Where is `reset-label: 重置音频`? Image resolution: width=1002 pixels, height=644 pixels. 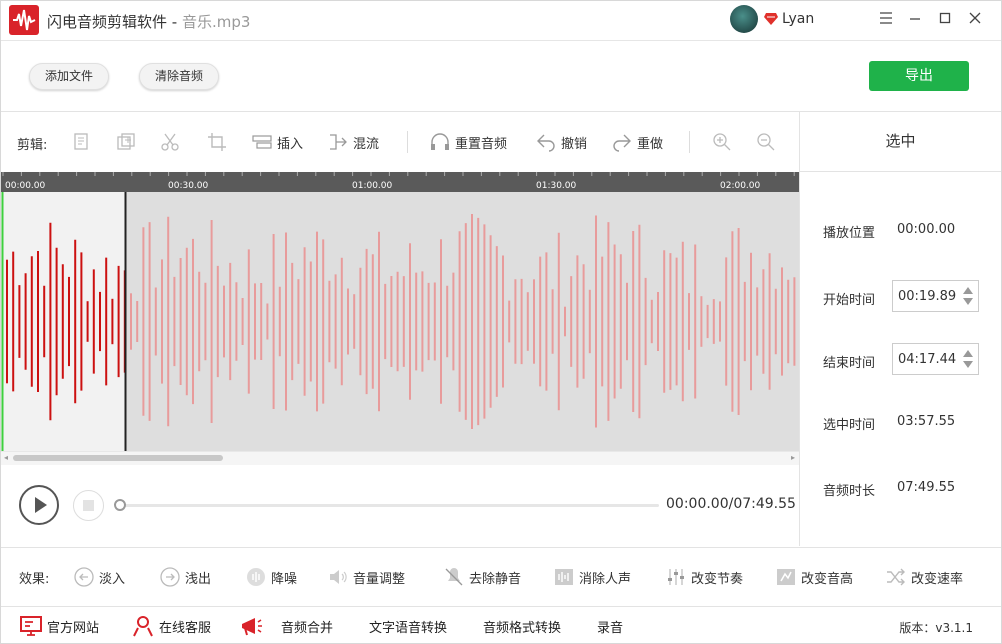
reset-label: 重置音频 is located at coordinates (481, 144).